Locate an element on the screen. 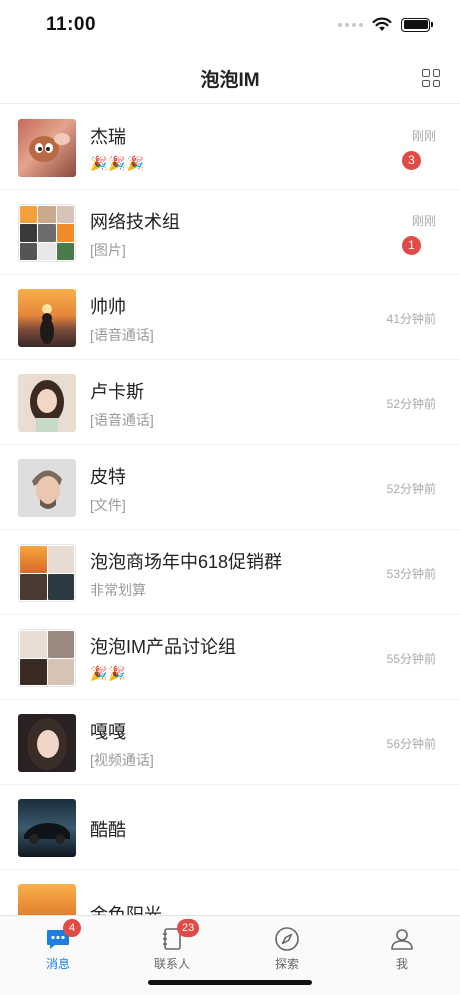  status-bar: 11:00 is located at coordinates (230, 26).